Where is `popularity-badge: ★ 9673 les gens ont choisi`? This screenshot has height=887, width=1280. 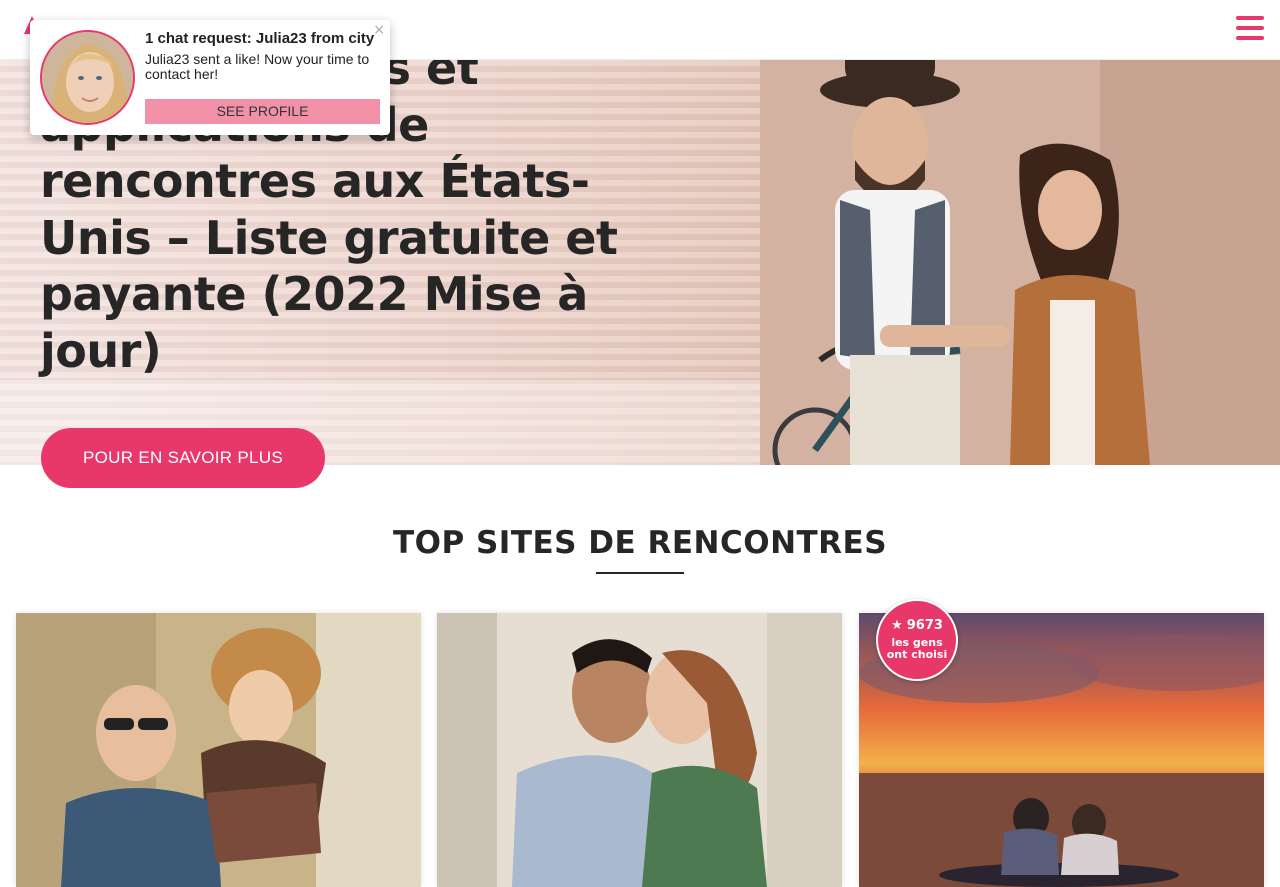
popularity-badge: ★ 9673 les gens ont choisi is located at coordinates (917, 640).